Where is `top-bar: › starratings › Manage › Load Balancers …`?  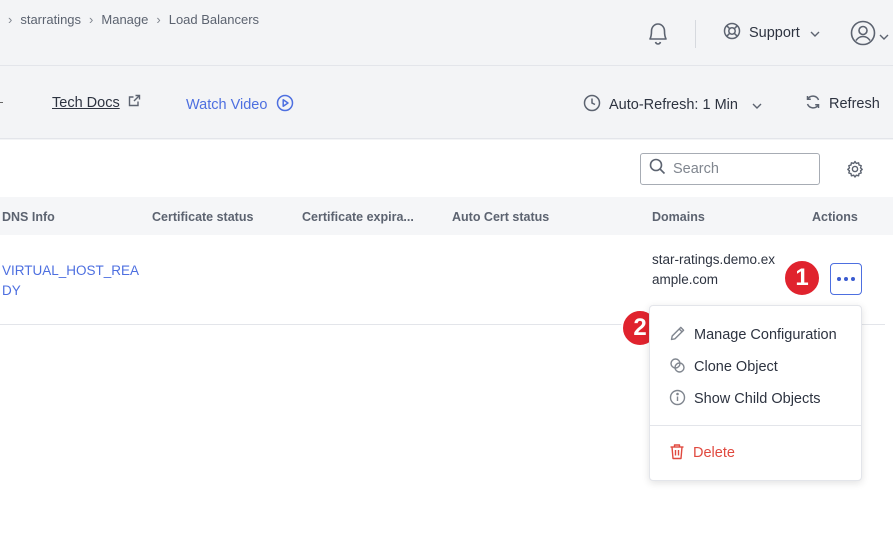 top-bar: › starratings › Manage › Load Balancers … is located at coordinates (446, 33).